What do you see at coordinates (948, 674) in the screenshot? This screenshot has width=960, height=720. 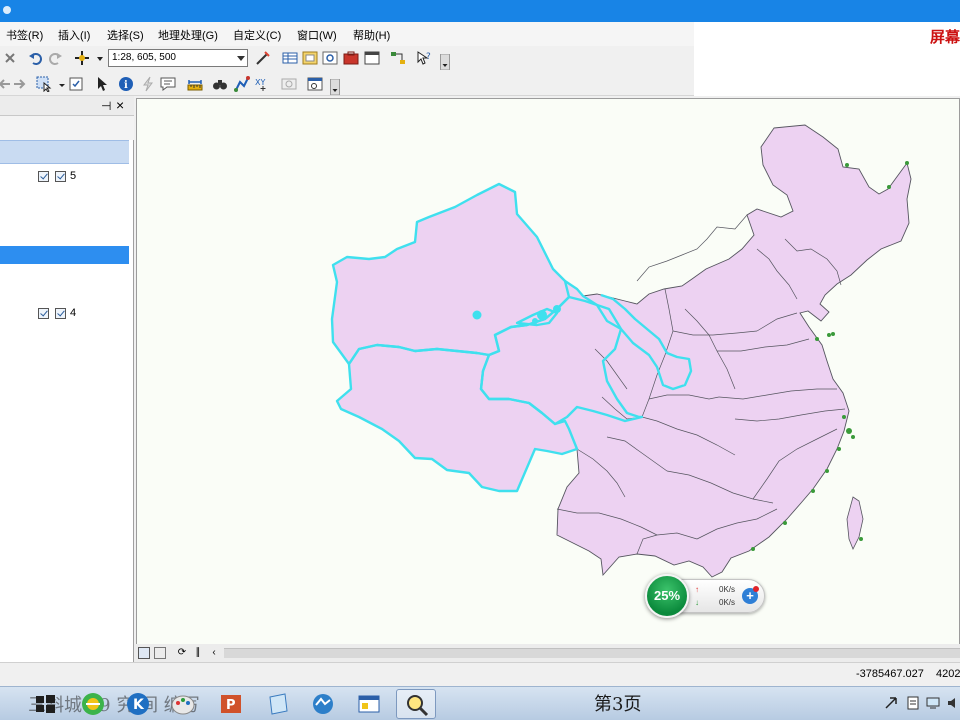 I see `coordinate-y: 4202` at bounding box center [948, 674].